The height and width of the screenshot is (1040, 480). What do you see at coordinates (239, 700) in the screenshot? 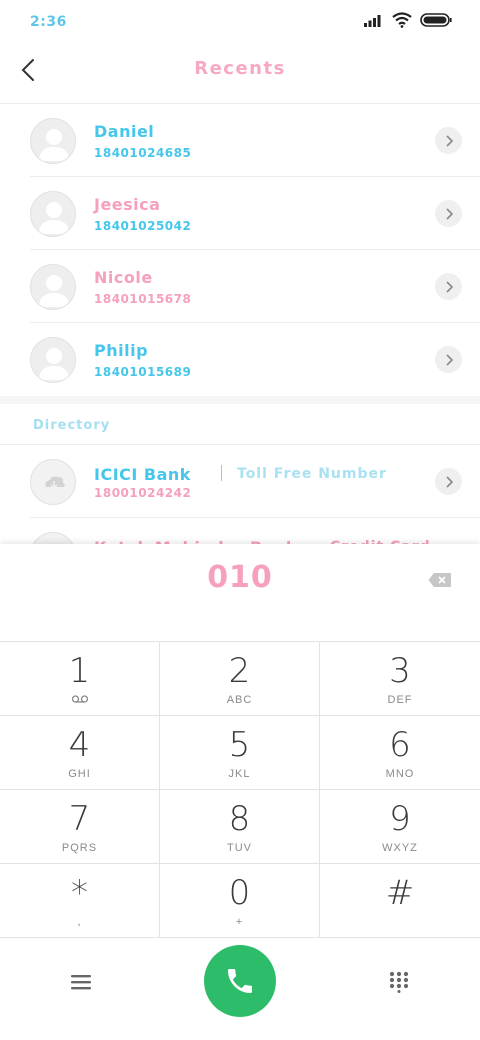
I see `key-letters: ABC` at bounding box center [239, 700].